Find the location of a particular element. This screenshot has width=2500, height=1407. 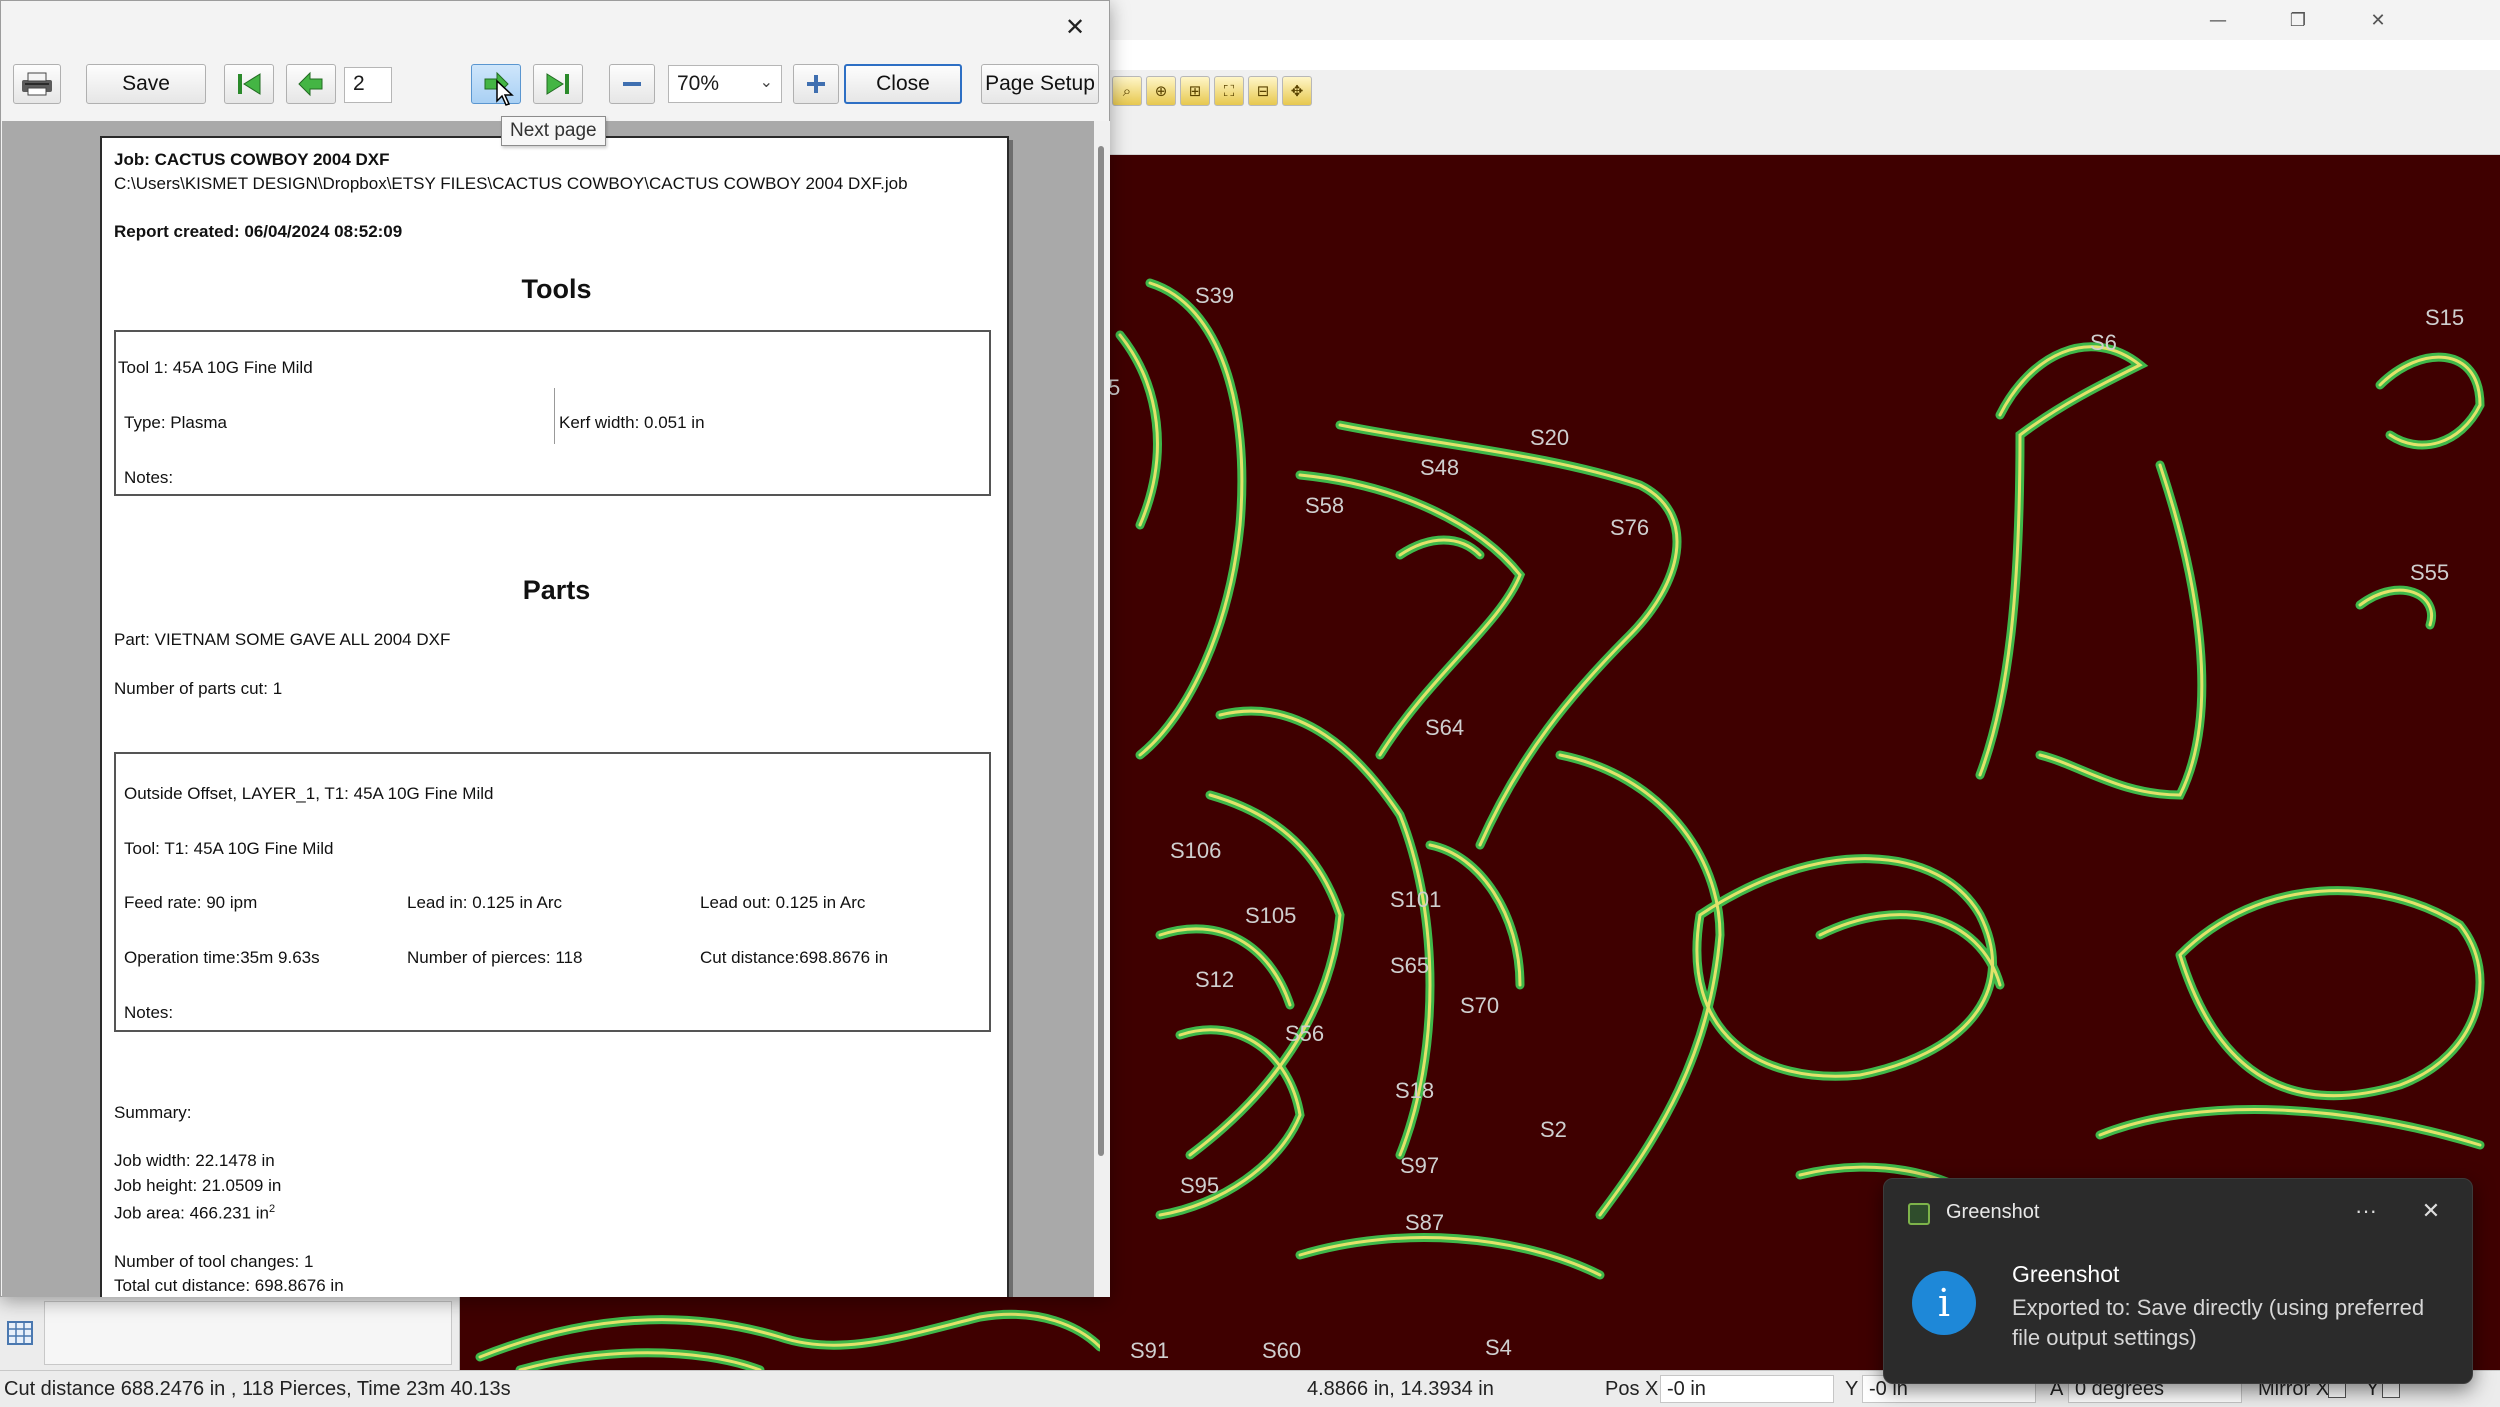

zoom-value: 70% is located at coordinates (698, 83).